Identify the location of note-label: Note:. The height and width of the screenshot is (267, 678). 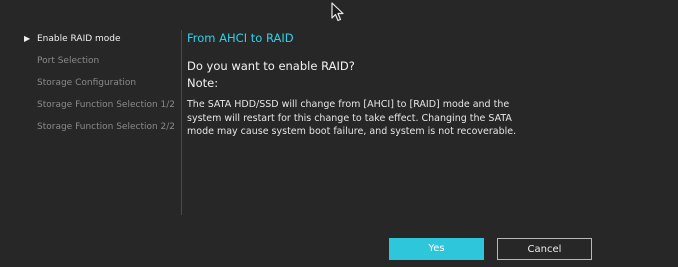
(203, 83).